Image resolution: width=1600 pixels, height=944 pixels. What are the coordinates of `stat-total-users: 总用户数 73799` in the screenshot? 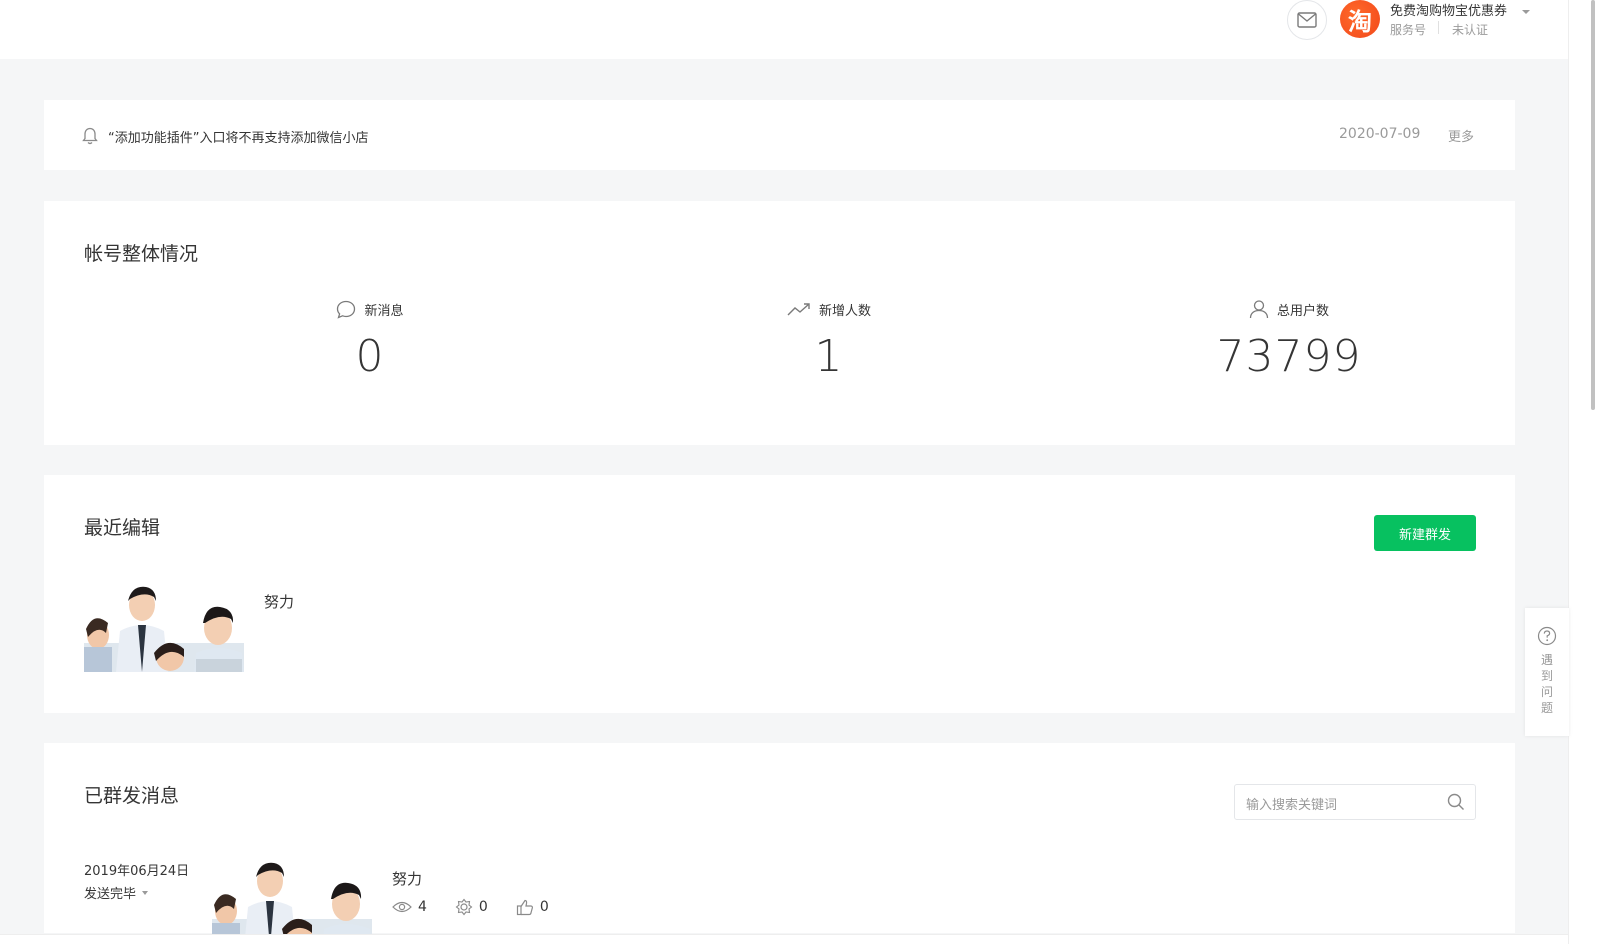 It's located at (1289, 339).